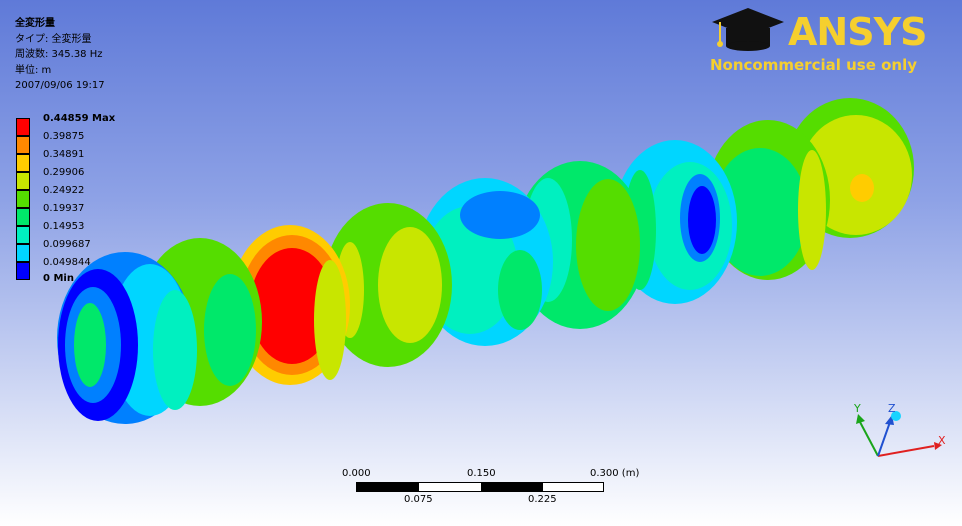 The image size is (962, 526). What do you see at coordinates (893, 433) in the screenshot?
I see `axis-triad: X Y Z` at bounding box center [893, 433].